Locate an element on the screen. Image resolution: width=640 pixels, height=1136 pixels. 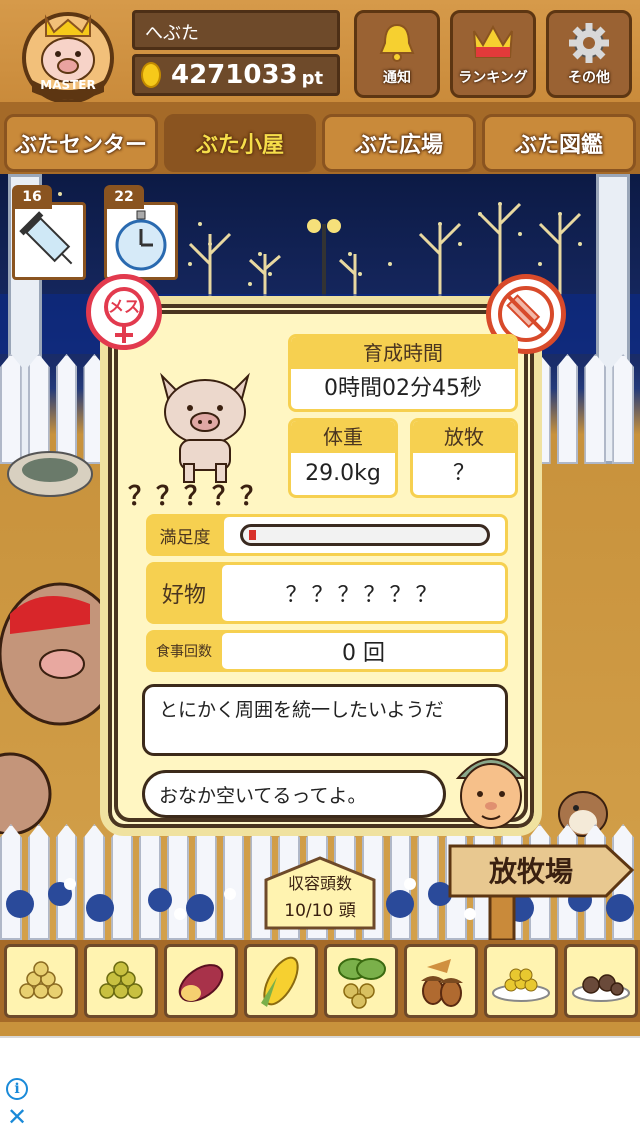
grazing-value: ？ is located at coordinates (463, 473).